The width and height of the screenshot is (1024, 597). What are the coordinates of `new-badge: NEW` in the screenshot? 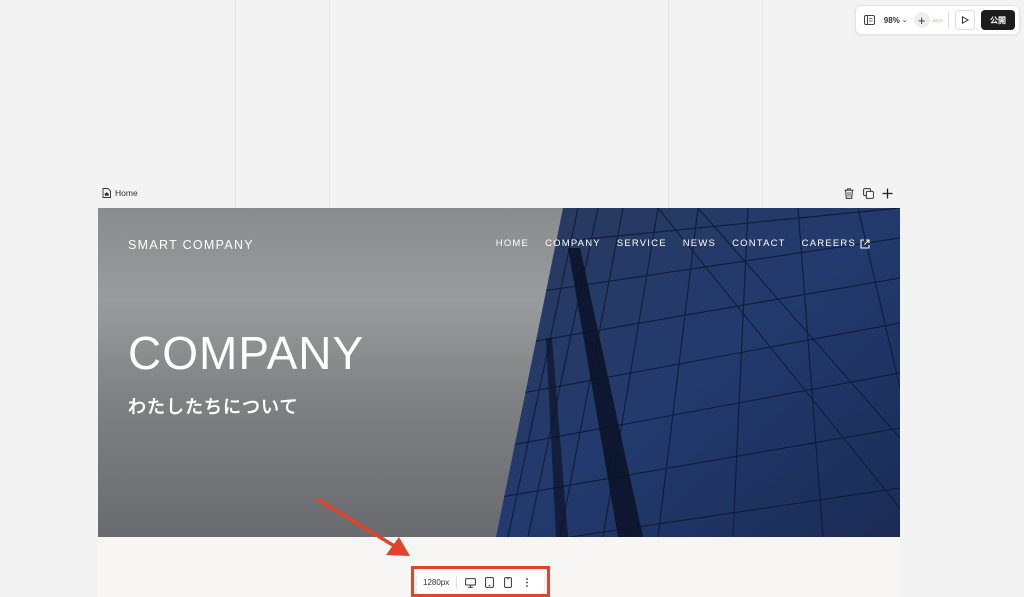 It's located at (937, 20).